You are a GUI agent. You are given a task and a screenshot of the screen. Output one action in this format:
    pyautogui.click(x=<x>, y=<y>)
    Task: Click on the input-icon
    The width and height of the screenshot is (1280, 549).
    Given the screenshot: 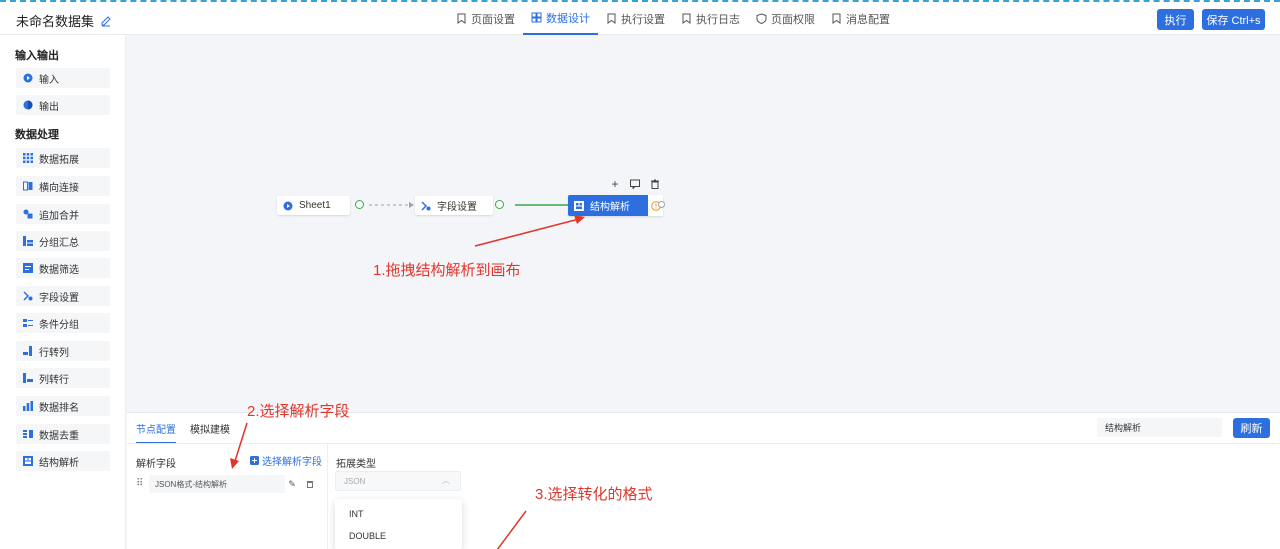 What is the action you would take?
    pyautogui.click(x=28, y=78)
    